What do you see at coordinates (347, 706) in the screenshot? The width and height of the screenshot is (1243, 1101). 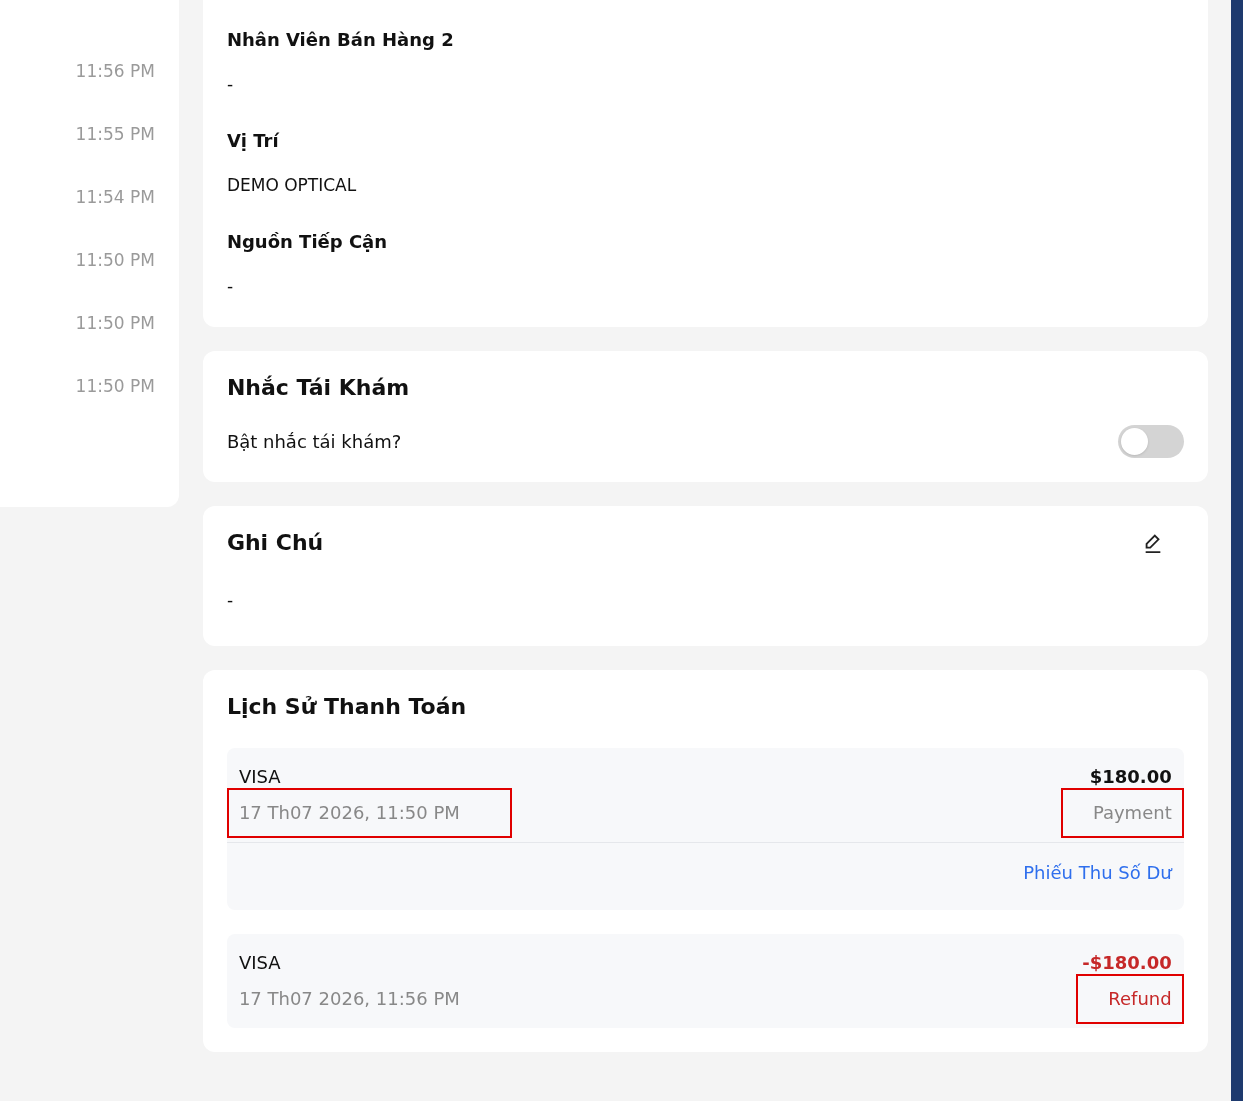 I see `card-title: Lịch Sử Thanh Toán` at bounding box center [347, 706].